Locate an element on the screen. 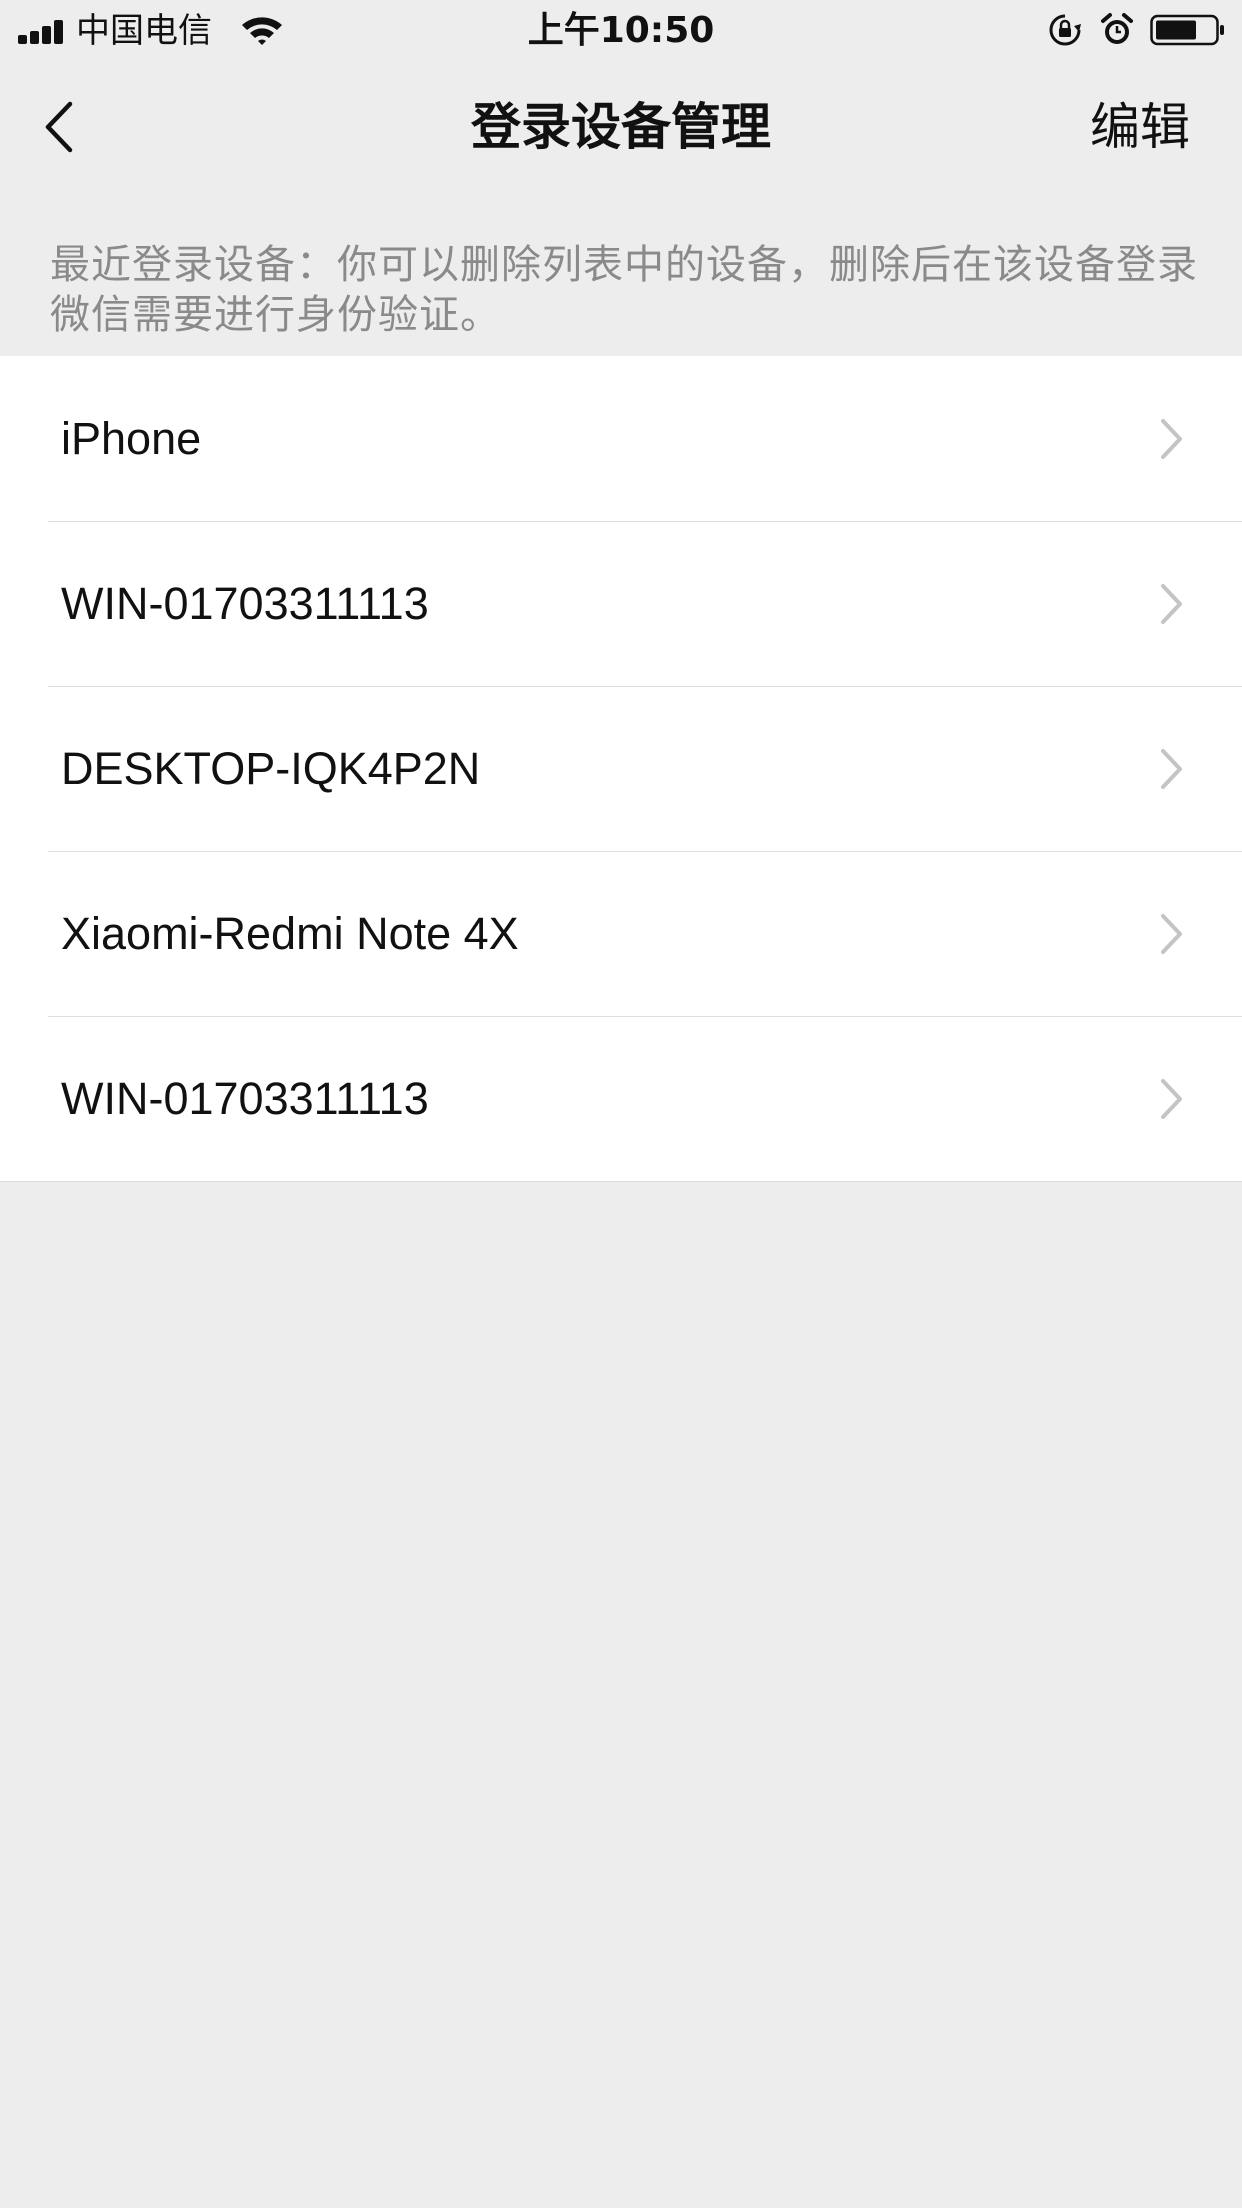  alarm-icon is located at coordinates (1117, 28).